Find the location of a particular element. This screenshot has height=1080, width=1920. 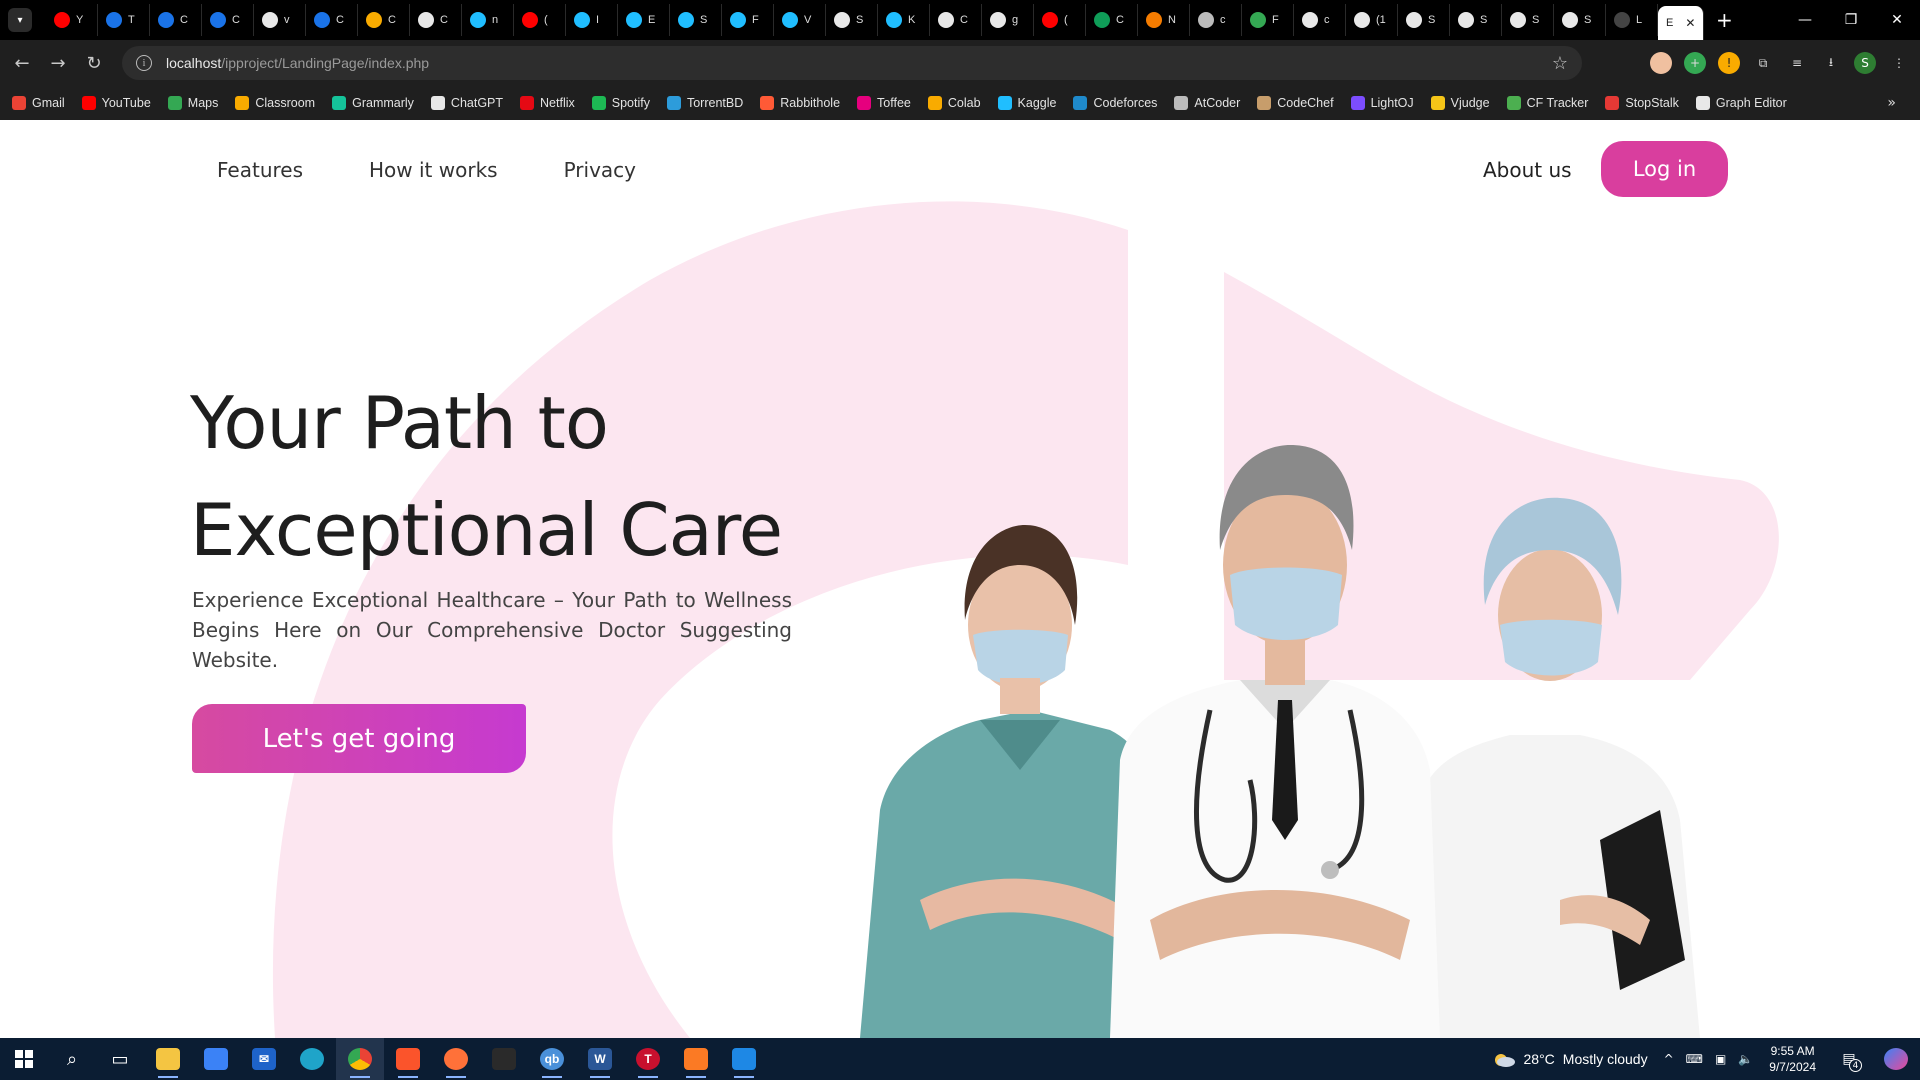

get-started-button: Let's get going is located at coordinates (359, 738).